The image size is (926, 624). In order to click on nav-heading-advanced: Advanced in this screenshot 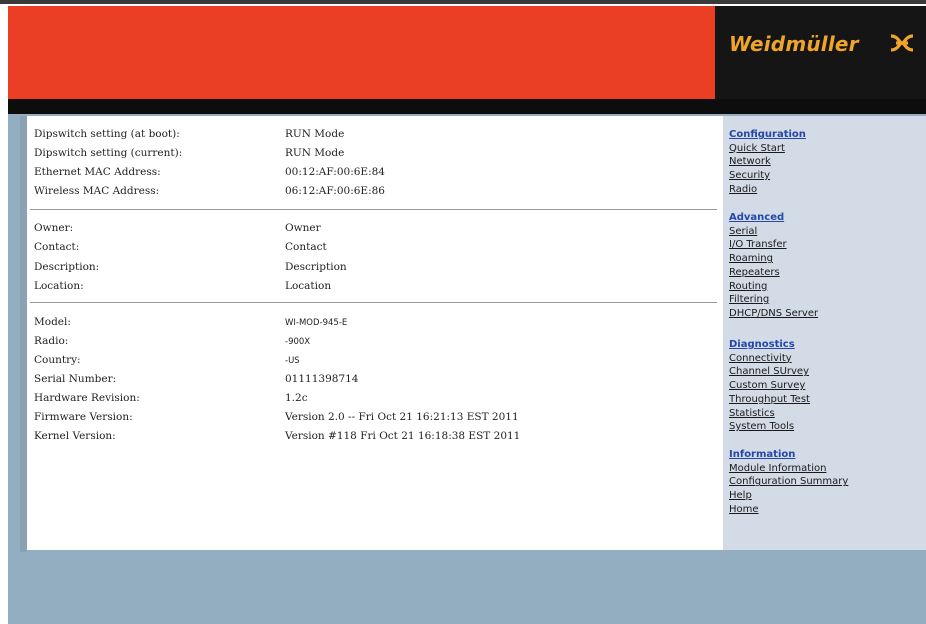, I will do `click(773, 218)`.